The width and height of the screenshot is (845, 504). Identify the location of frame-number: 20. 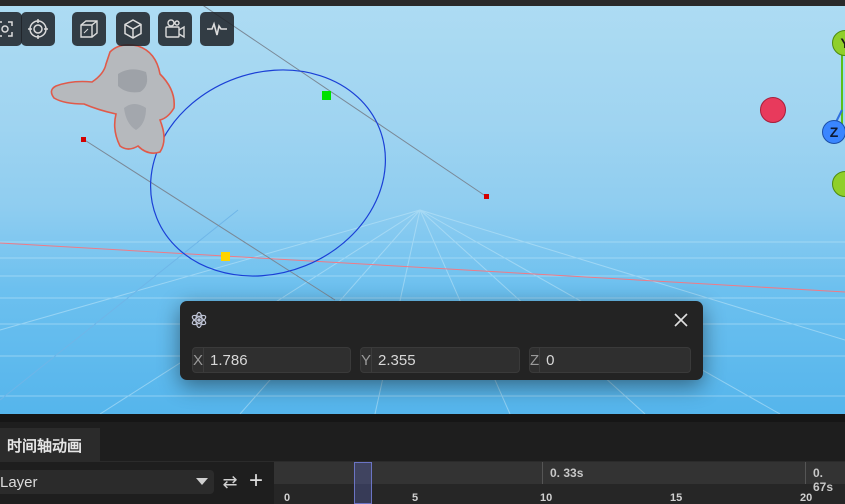
(806, 498).